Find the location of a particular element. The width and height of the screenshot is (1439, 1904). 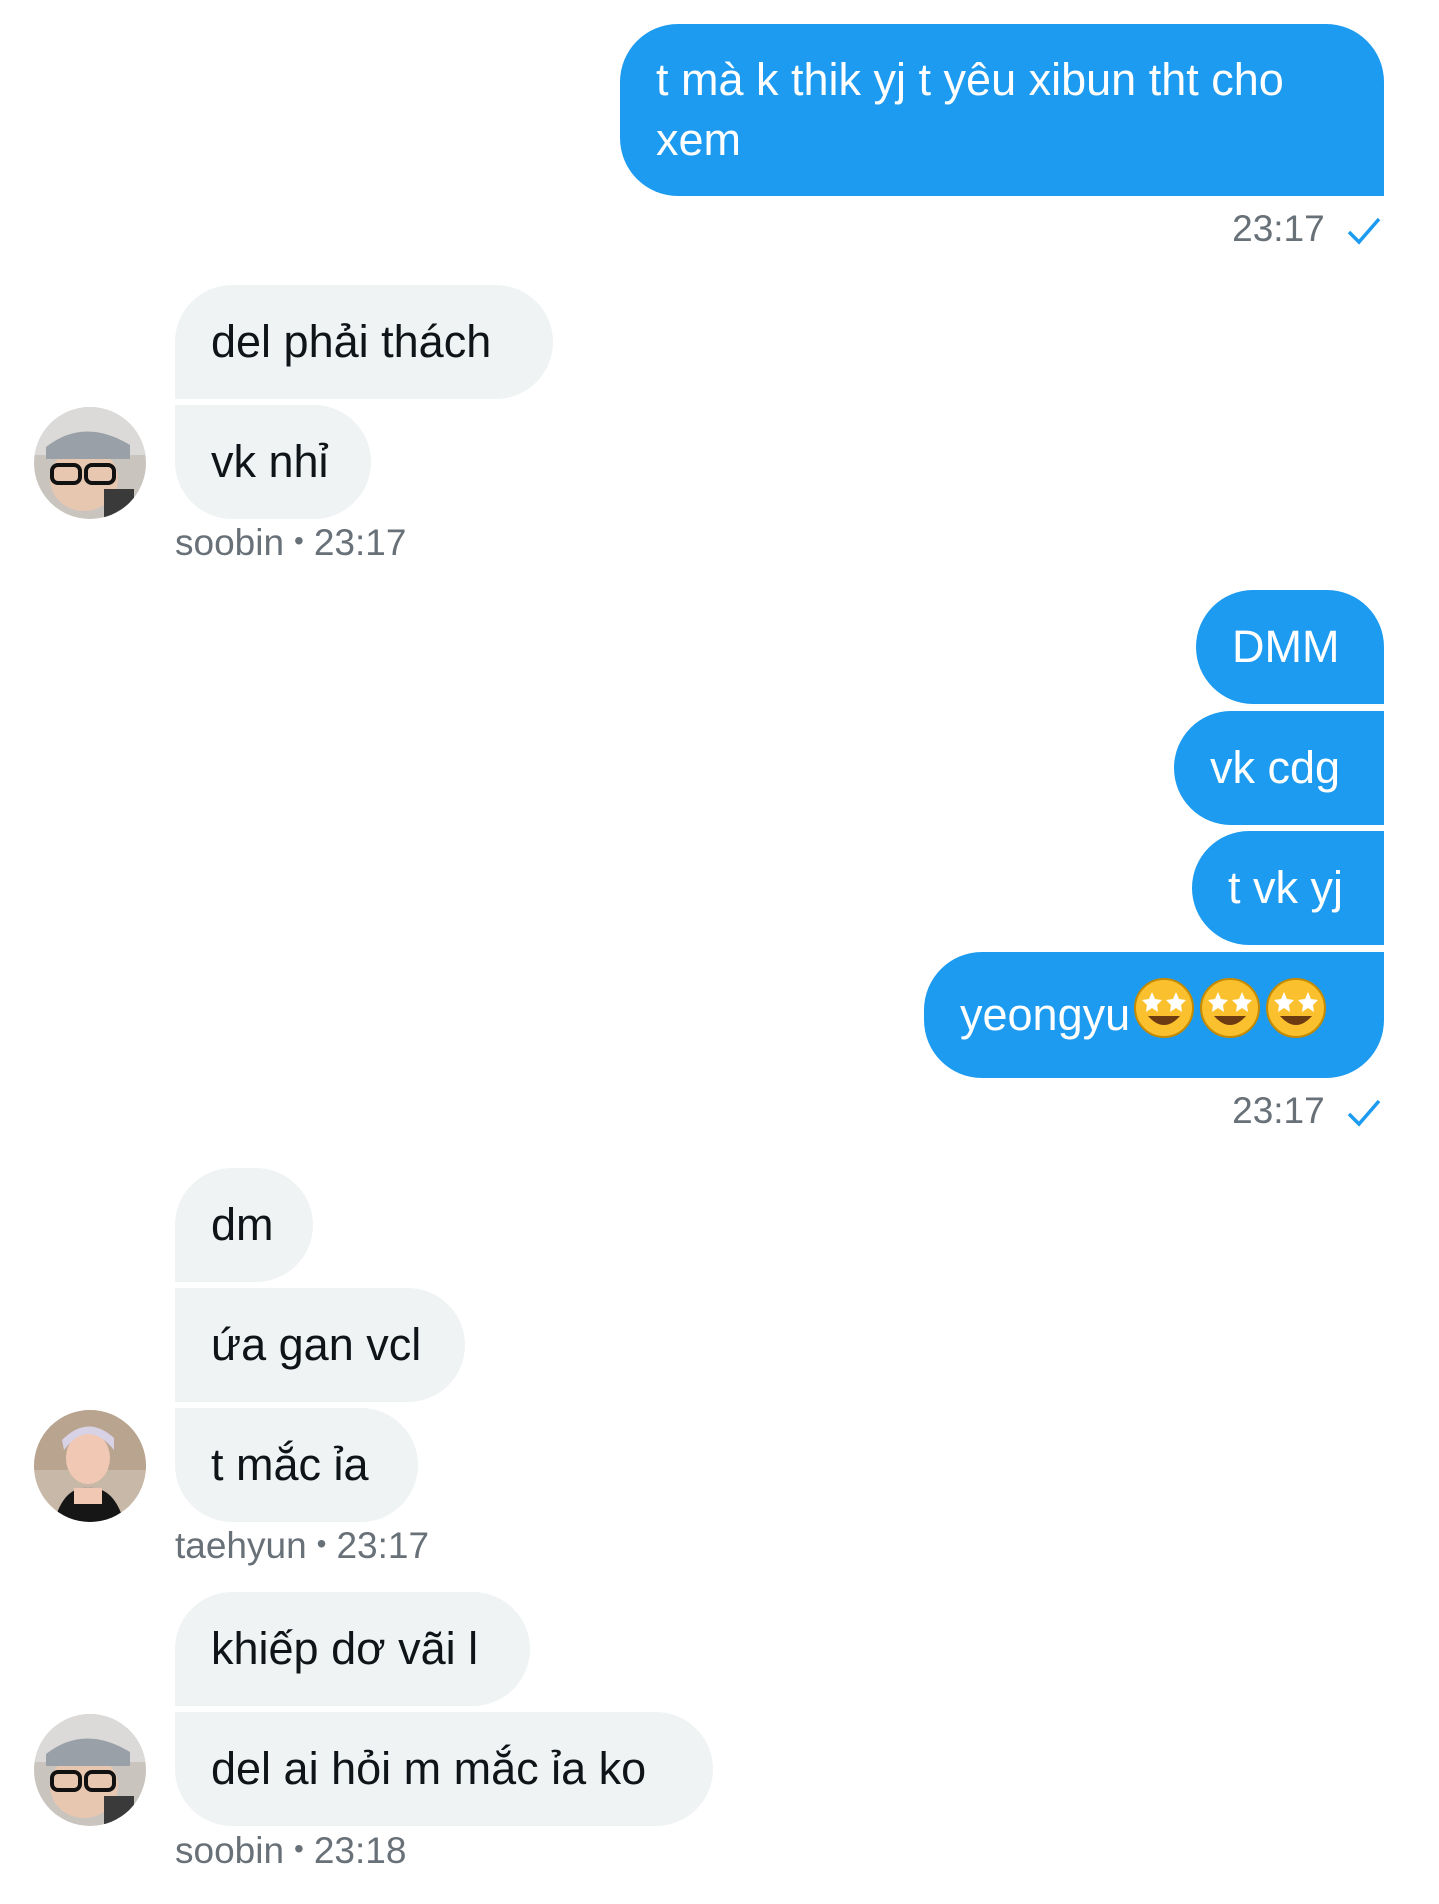

incoming-message: del phải thách is located at coordinates (364, 342).